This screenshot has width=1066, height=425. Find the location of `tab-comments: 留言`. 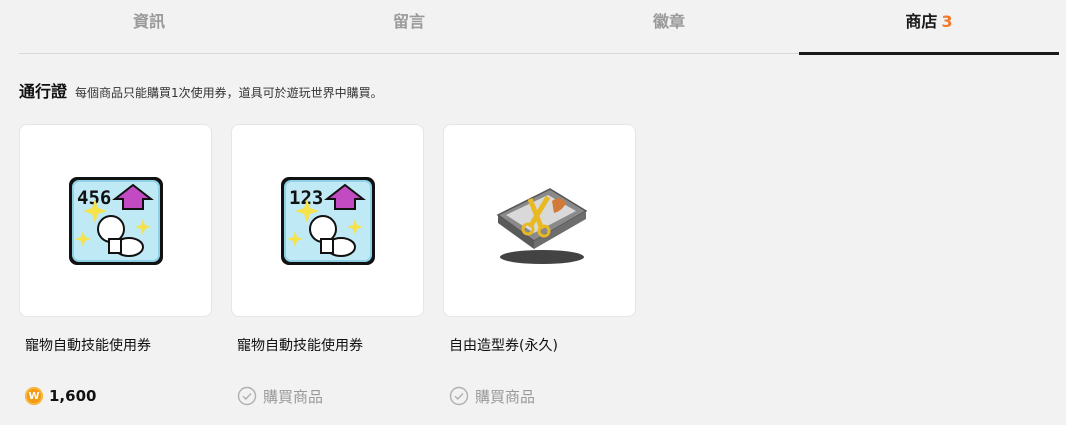

tab-comments: 留言 is located at coordinates (409, 26).